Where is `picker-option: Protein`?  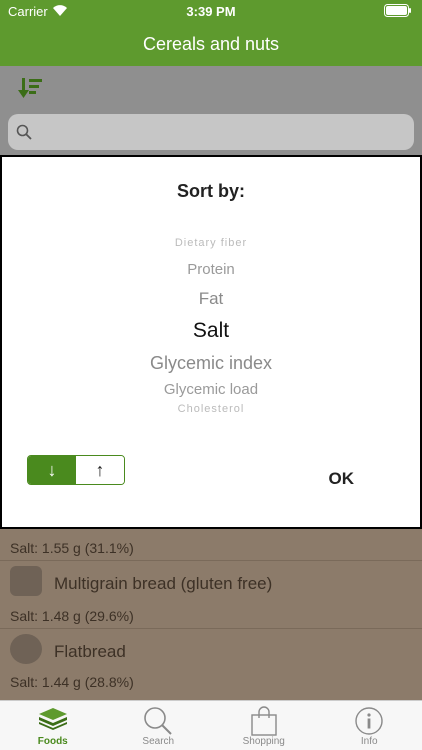
picker-option: Protein is located at coordinates (211, 269).